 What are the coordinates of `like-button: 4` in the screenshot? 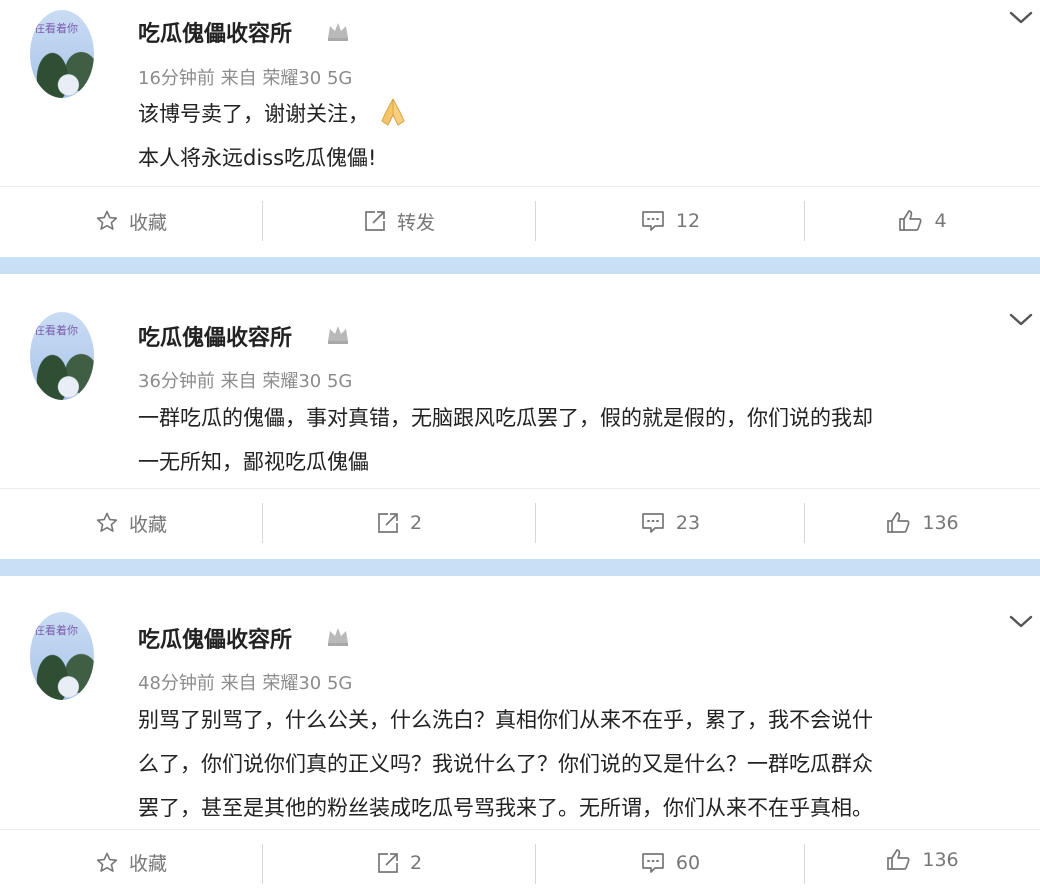 It's located at (922, 221).